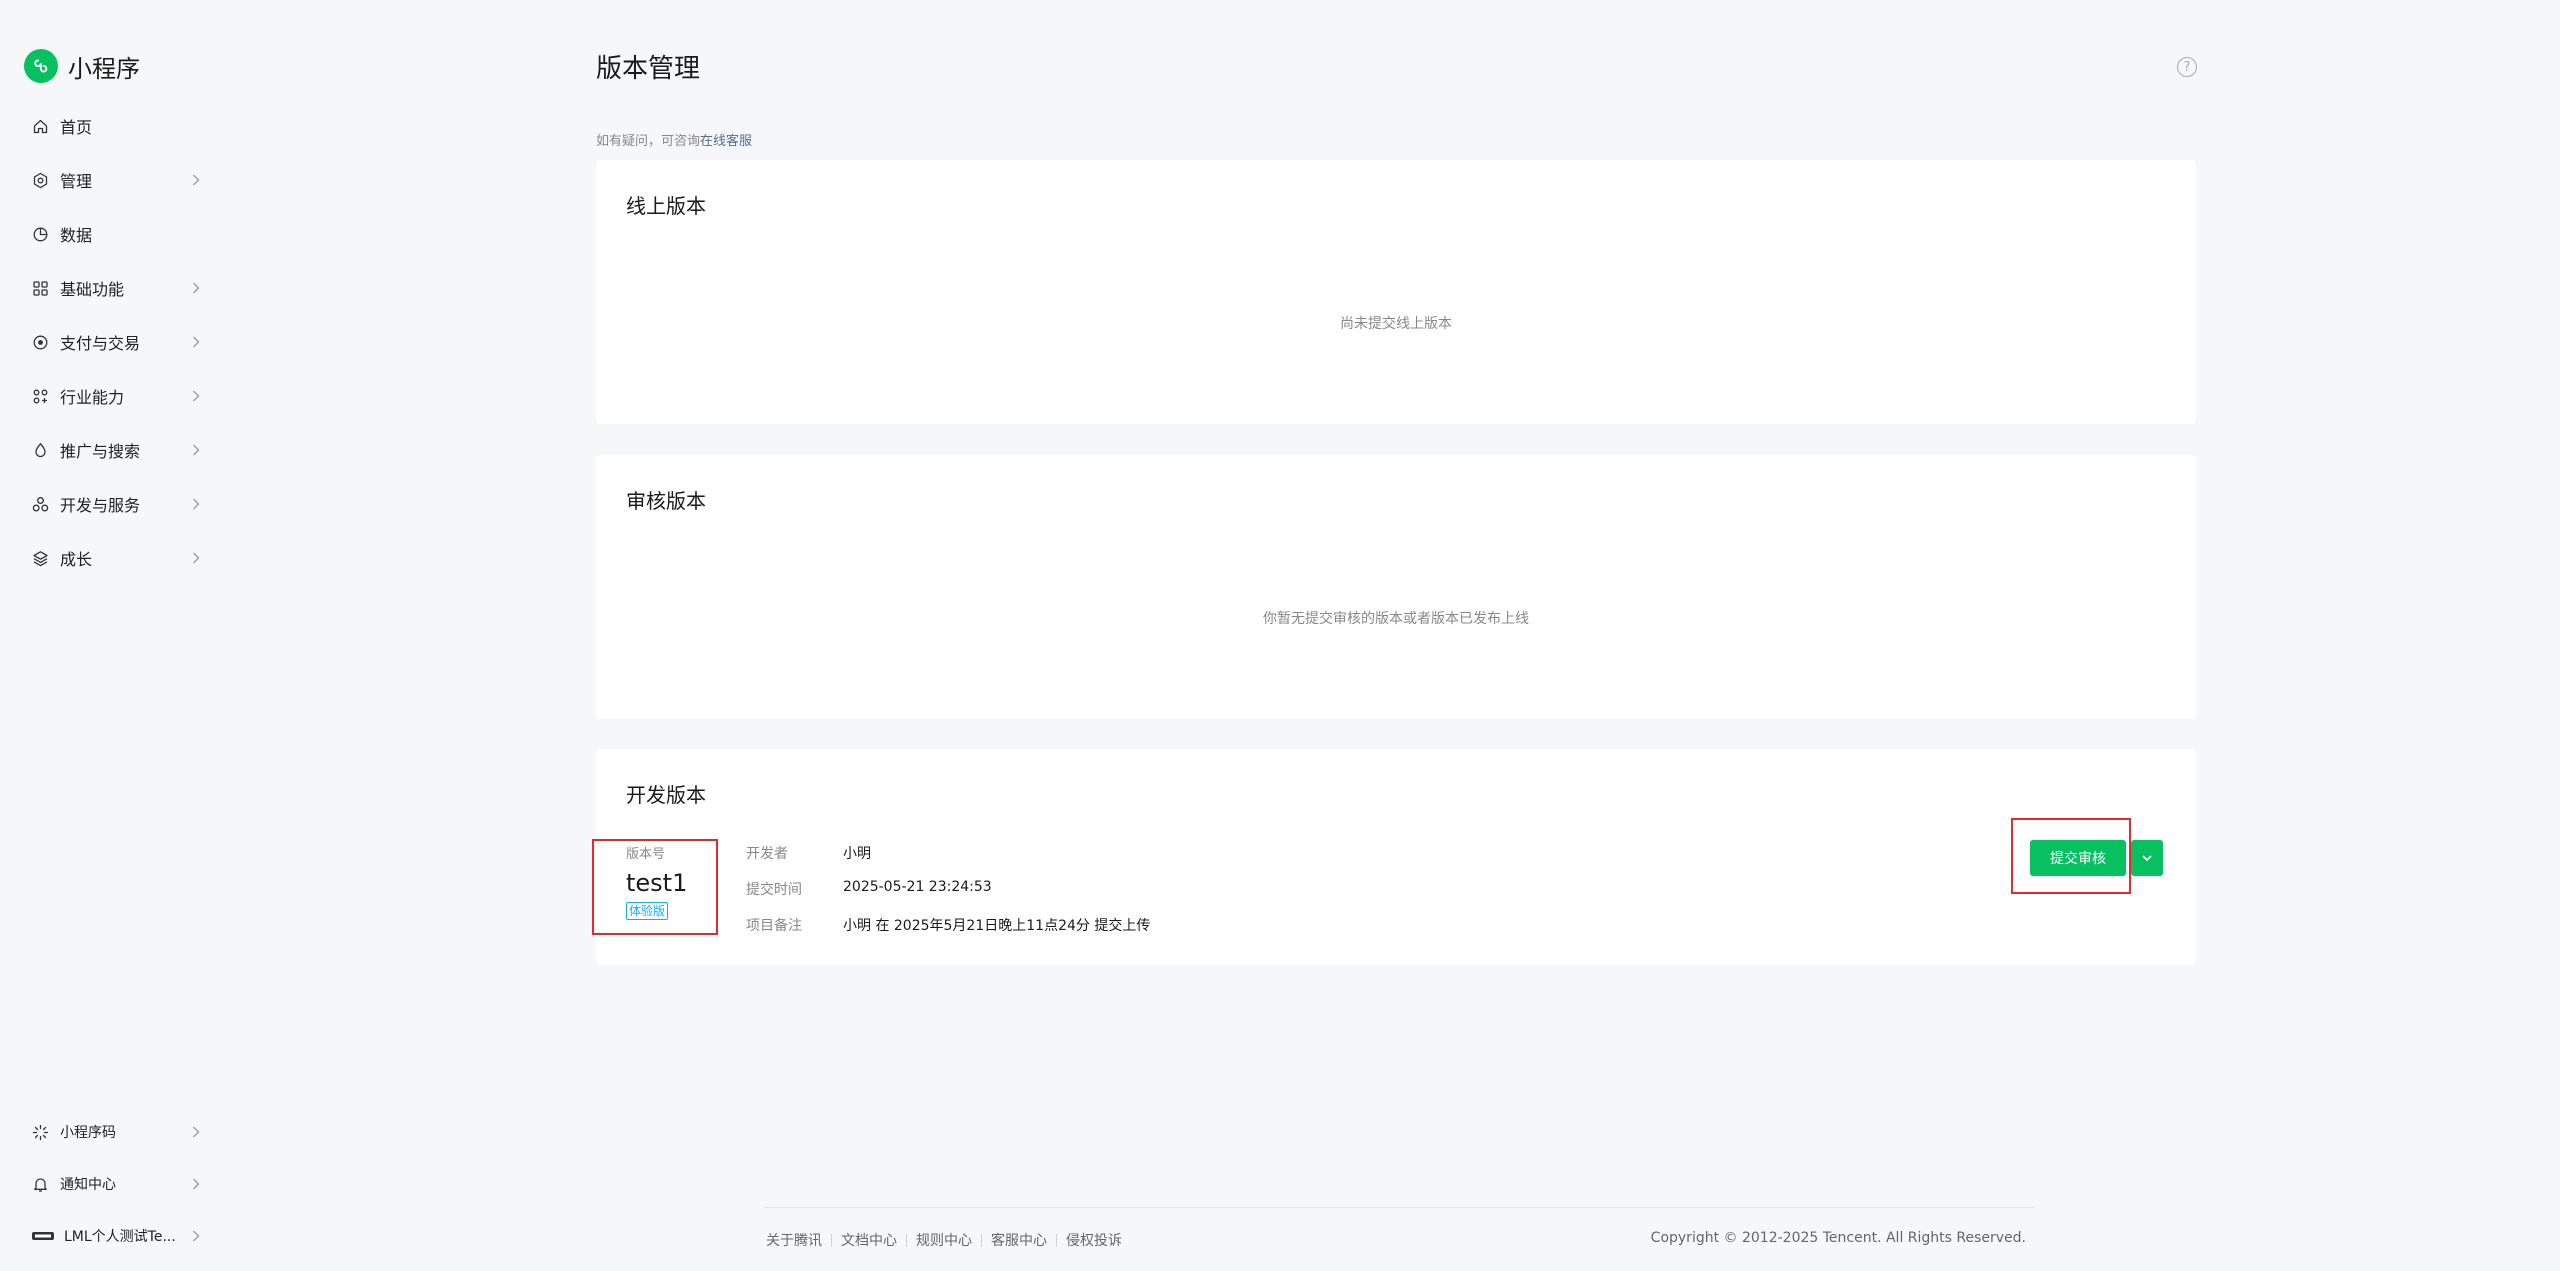  I want to click on developer-value: 小明, so click(857, 854).